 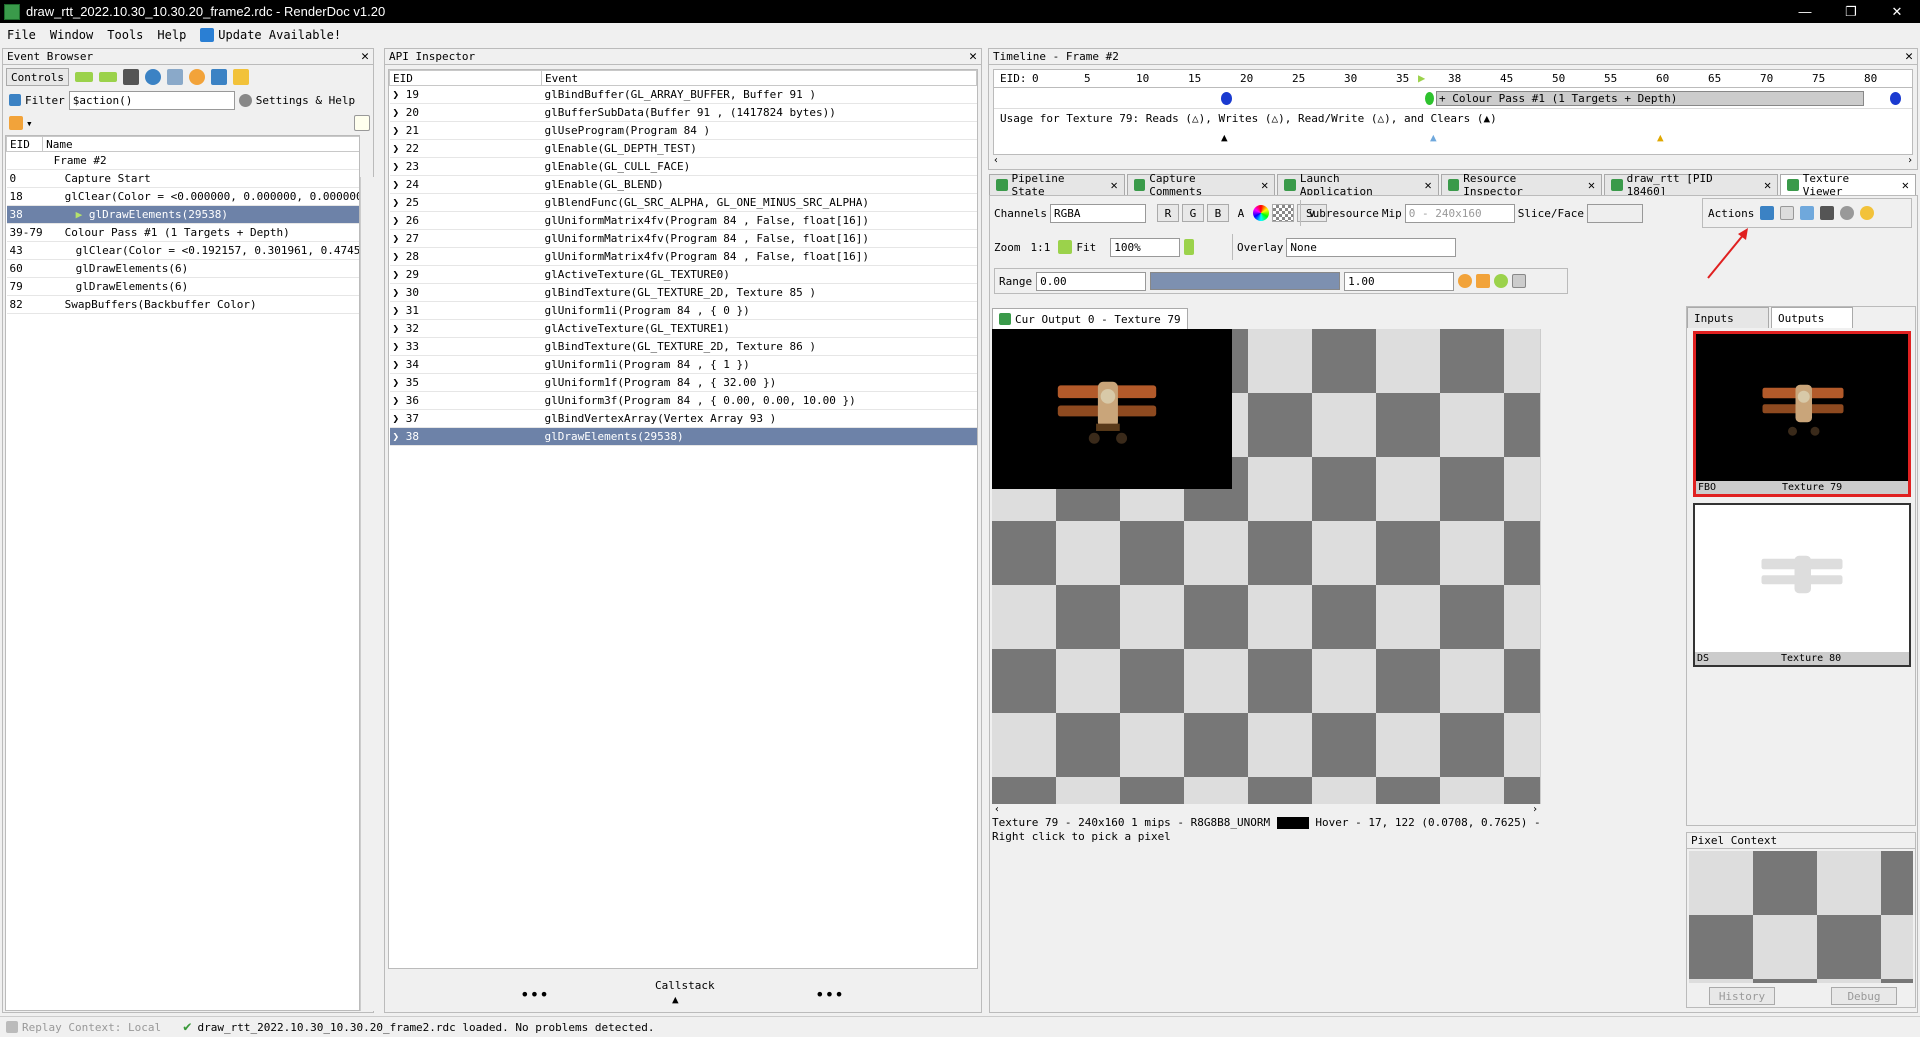 What do you see at coordinates (683, 130) in the screenshot?
I see `api-event-row: ❯ 21 glUseProgram(Program 84 )` at bounding box center [683, 130].